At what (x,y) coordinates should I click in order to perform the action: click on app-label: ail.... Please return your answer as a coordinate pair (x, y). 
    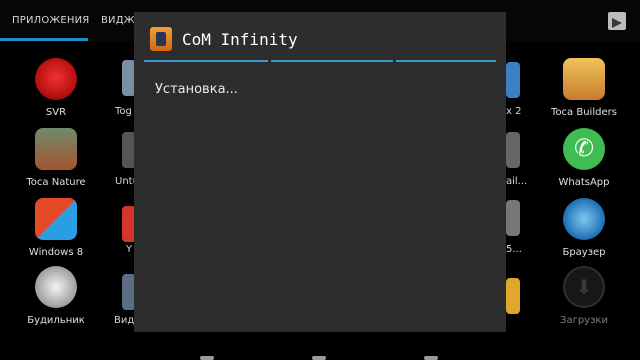
    Looking at the image, I should click on (517, 181).